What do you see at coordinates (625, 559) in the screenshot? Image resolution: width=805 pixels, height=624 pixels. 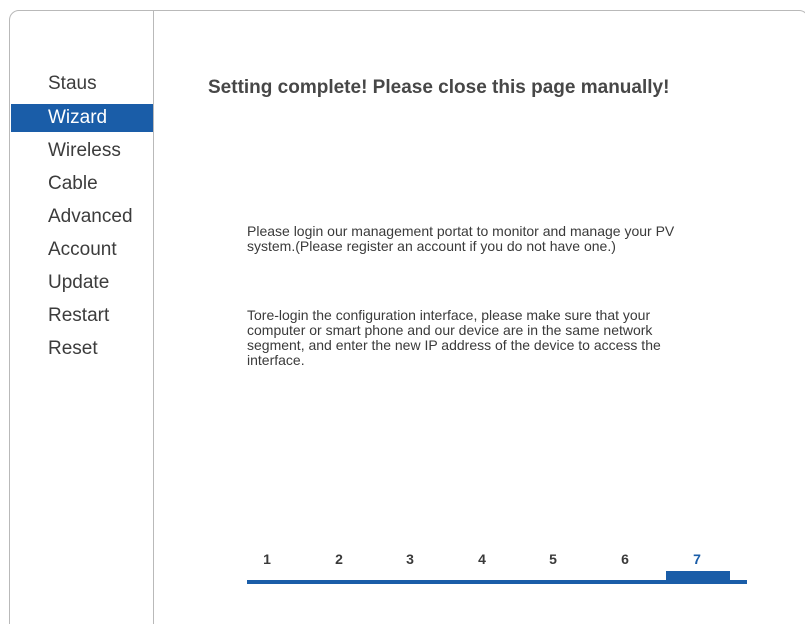 I see `step-label: 6` at bounding box center [625, 559].